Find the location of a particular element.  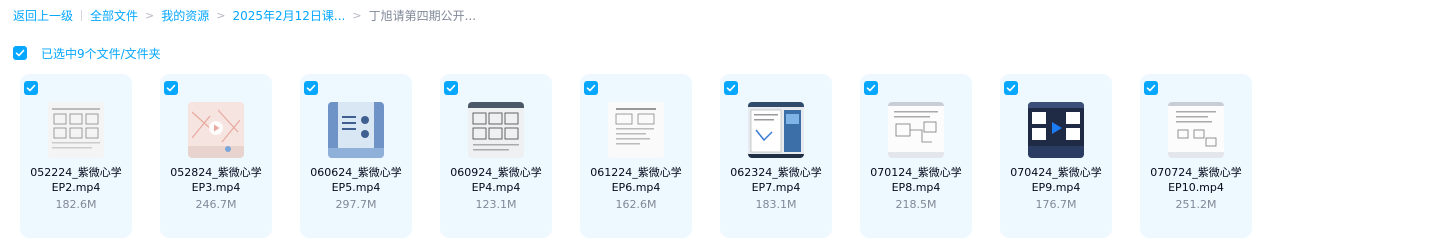

file-name: 062324_紫微心学 EP7.mp4 is located at coordinates (776, 180).